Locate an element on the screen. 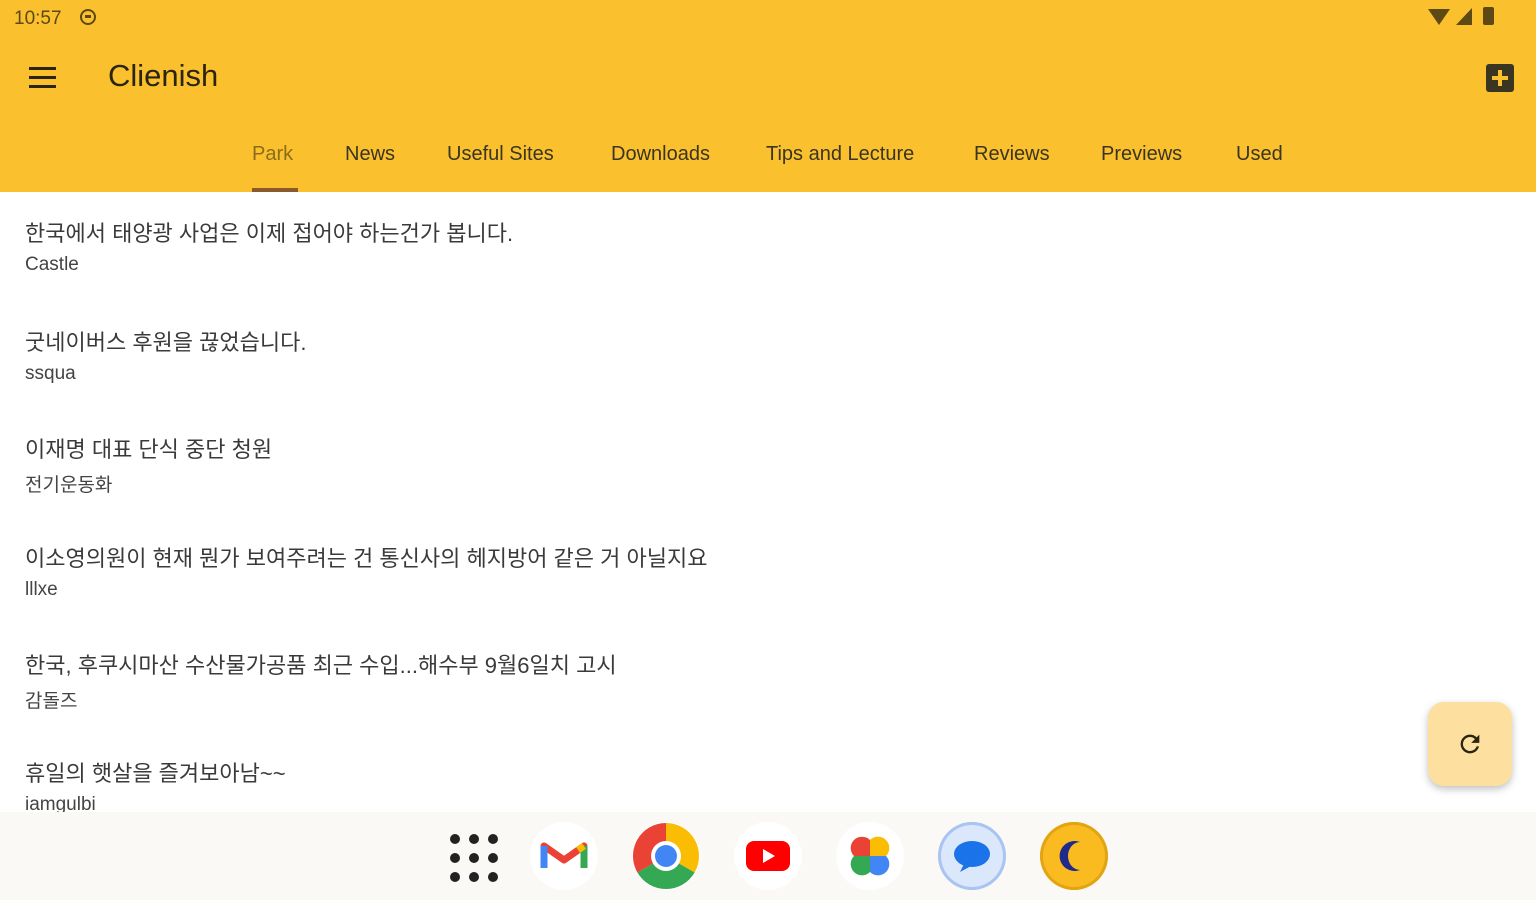 This screenshot has height=900, width=1536. post-author: Castle is located at coordinates (52, 264).